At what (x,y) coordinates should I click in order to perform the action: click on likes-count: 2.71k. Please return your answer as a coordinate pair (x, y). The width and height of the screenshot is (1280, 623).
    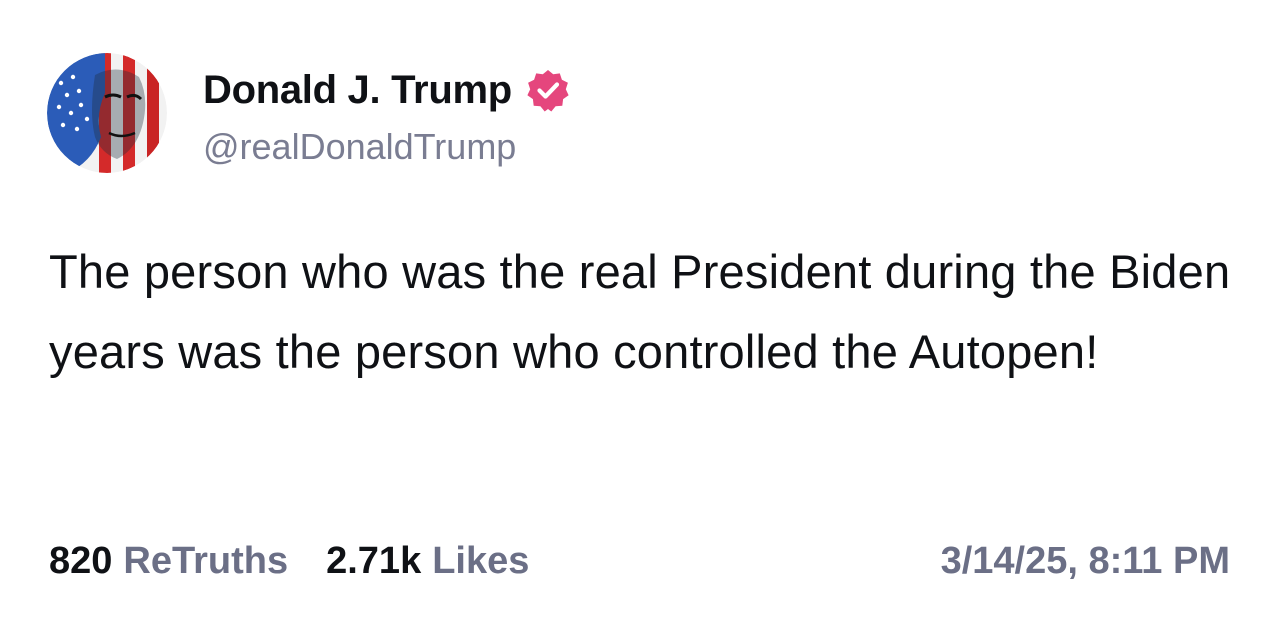
    Looking at the image, I should click on (374, 560).